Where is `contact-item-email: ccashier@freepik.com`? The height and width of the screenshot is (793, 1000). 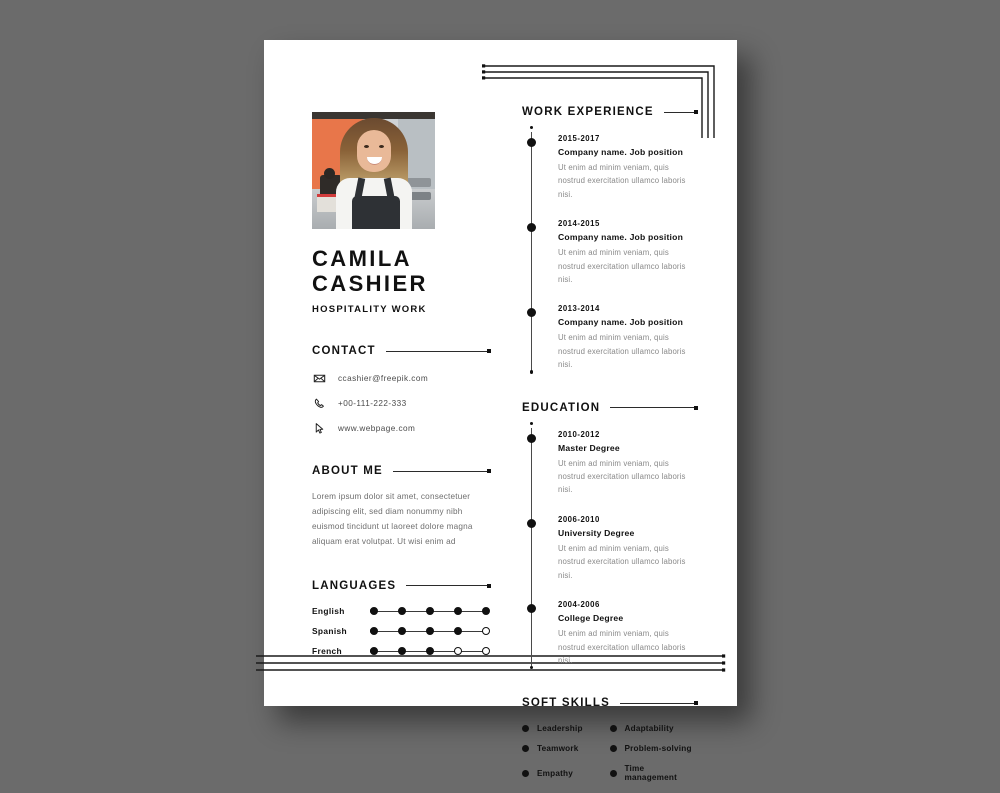
contact-item-email: ccashier@freepik.com is located at coordinates (401, 378).